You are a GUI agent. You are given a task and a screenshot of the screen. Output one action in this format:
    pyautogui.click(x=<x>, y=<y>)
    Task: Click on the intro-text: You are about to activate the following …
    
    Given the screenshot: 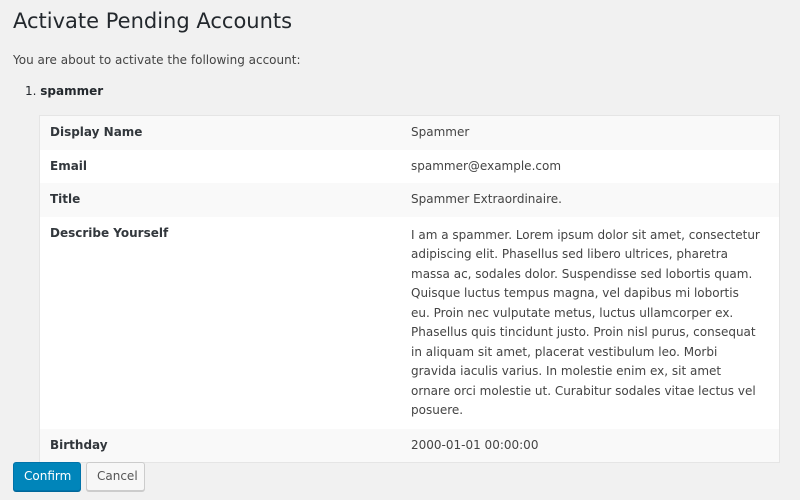 What is the action you would take?
    pyautogui.click(x=157, y=60)
    